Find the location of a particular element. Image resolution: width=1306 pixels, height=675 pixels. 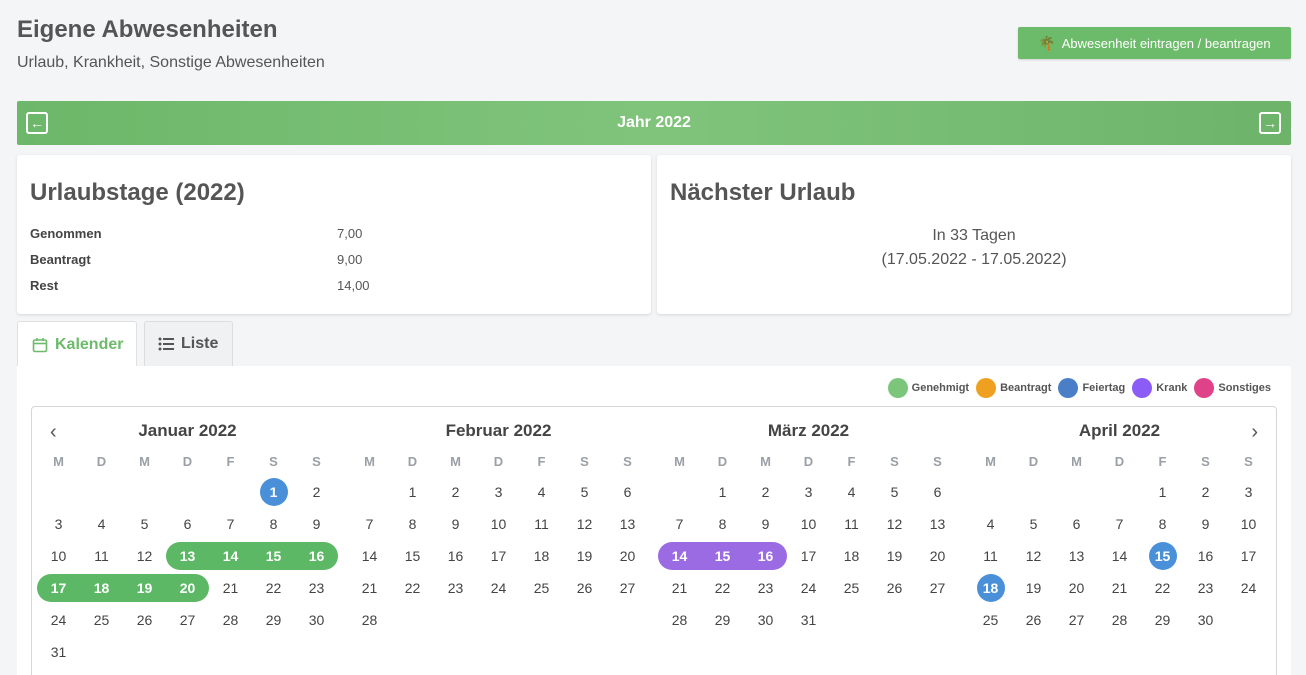

add-absence-button: 🌴 Abwesenheit eintragen / beantragen is located at coordinates (1154, 43).